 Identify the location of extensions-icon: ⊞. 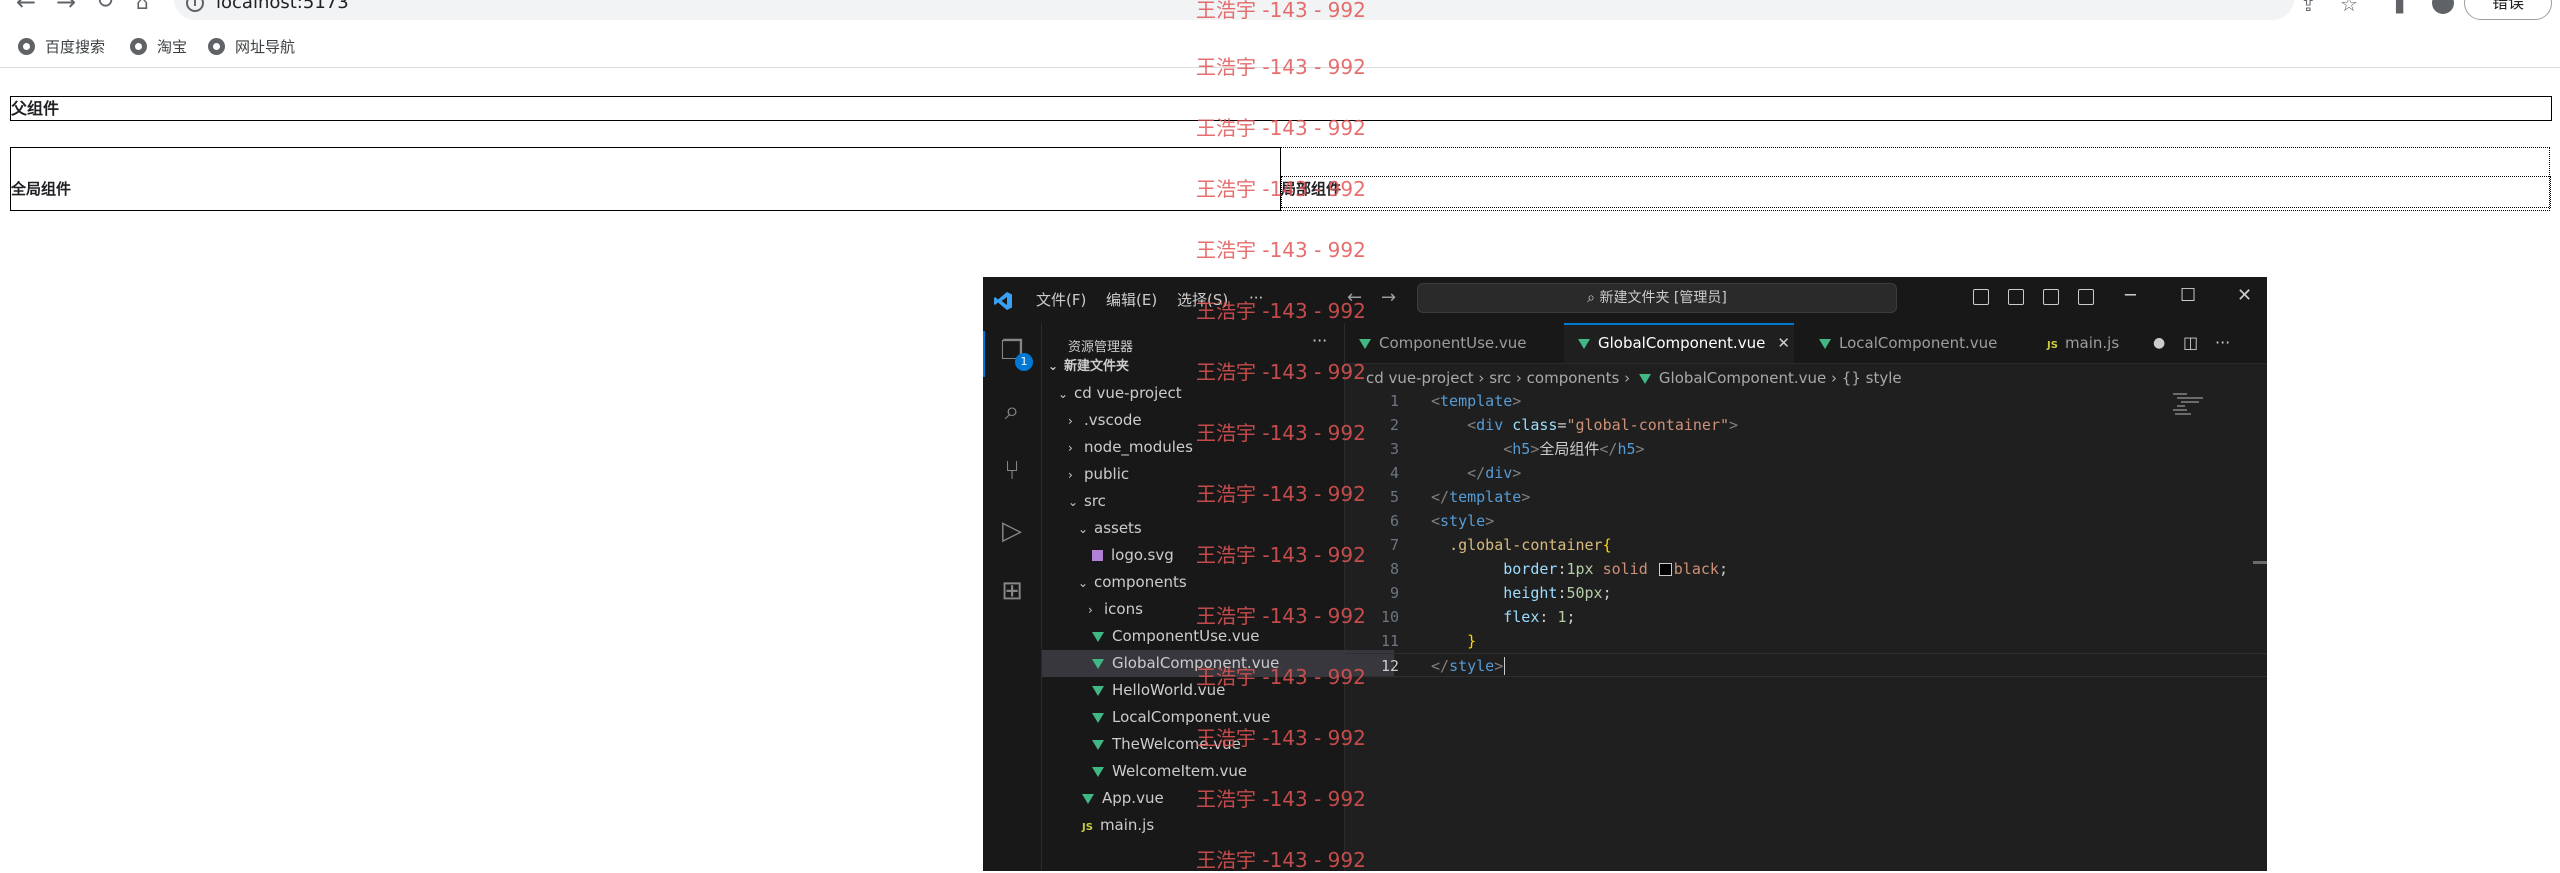
(1012, 591).